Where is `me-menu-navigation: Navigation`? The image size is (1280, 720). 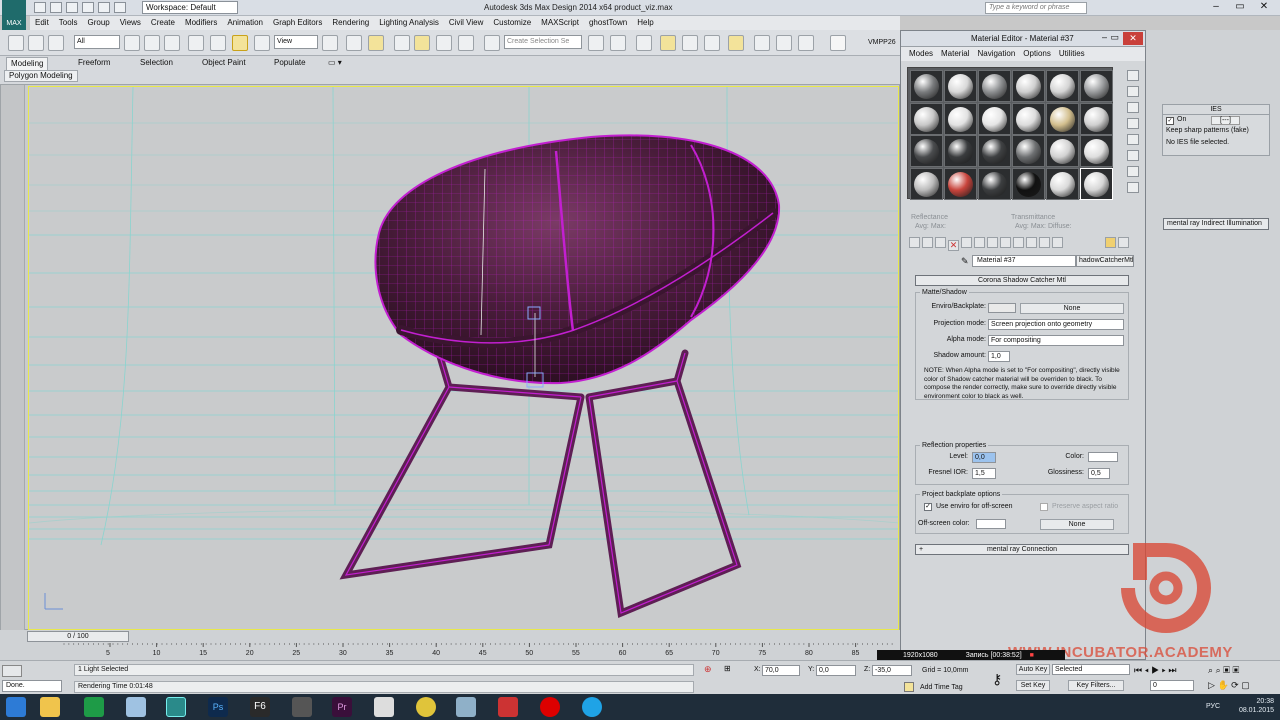
me-menu-navigation: Navigation is located at coordinates (996, 54).